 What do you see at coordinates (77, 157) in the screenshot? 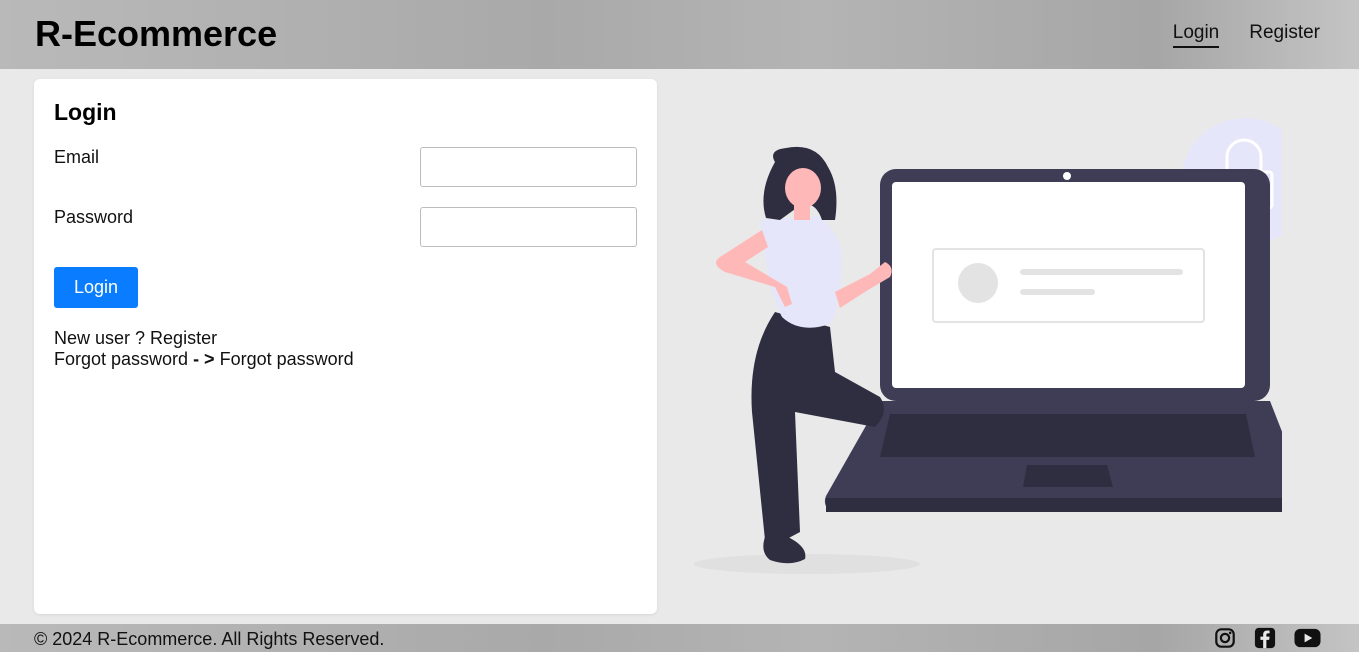
I see `email-label: Email` at bounding box center [77, 157].